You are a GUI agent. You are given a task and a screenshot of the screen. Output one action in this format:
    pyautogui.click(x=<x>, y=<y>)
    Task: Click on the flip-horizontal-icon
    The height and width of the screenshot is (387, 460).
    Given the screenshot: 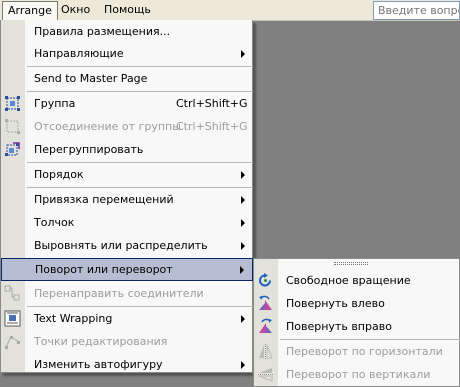 What is the action you would take?
    pyautogui.click(x=265, y=351)
    